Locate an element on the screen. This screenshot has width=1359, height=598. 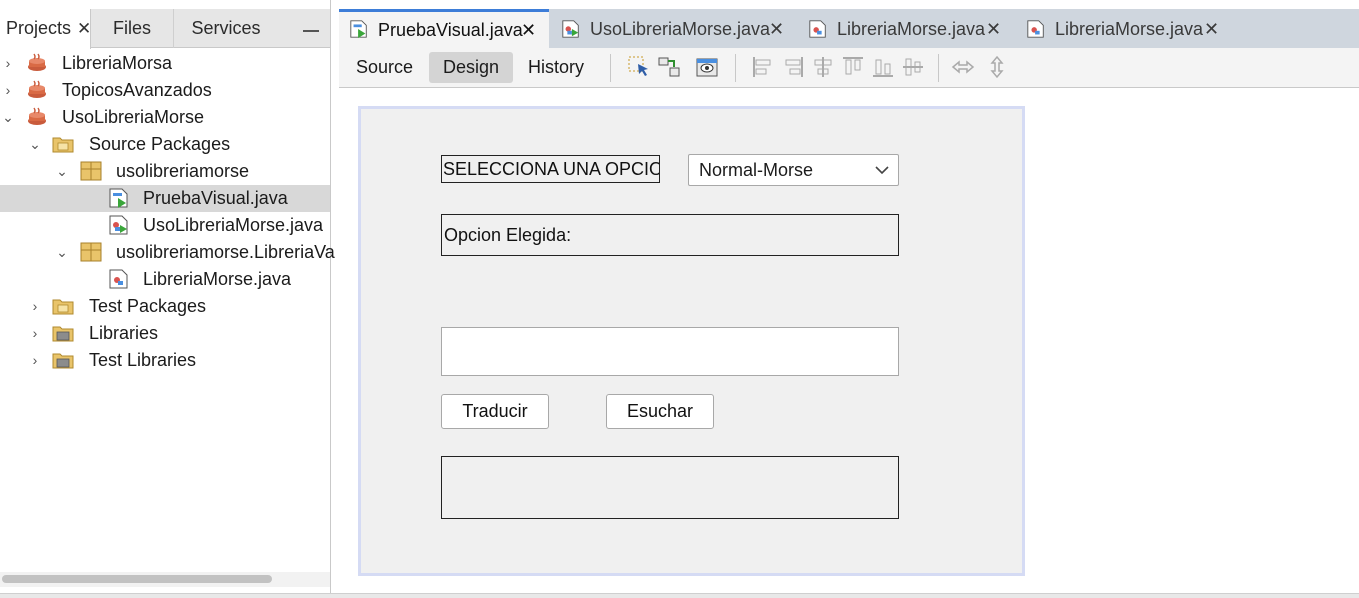
resize-vertical-icon is located at coordinates (997, 67).